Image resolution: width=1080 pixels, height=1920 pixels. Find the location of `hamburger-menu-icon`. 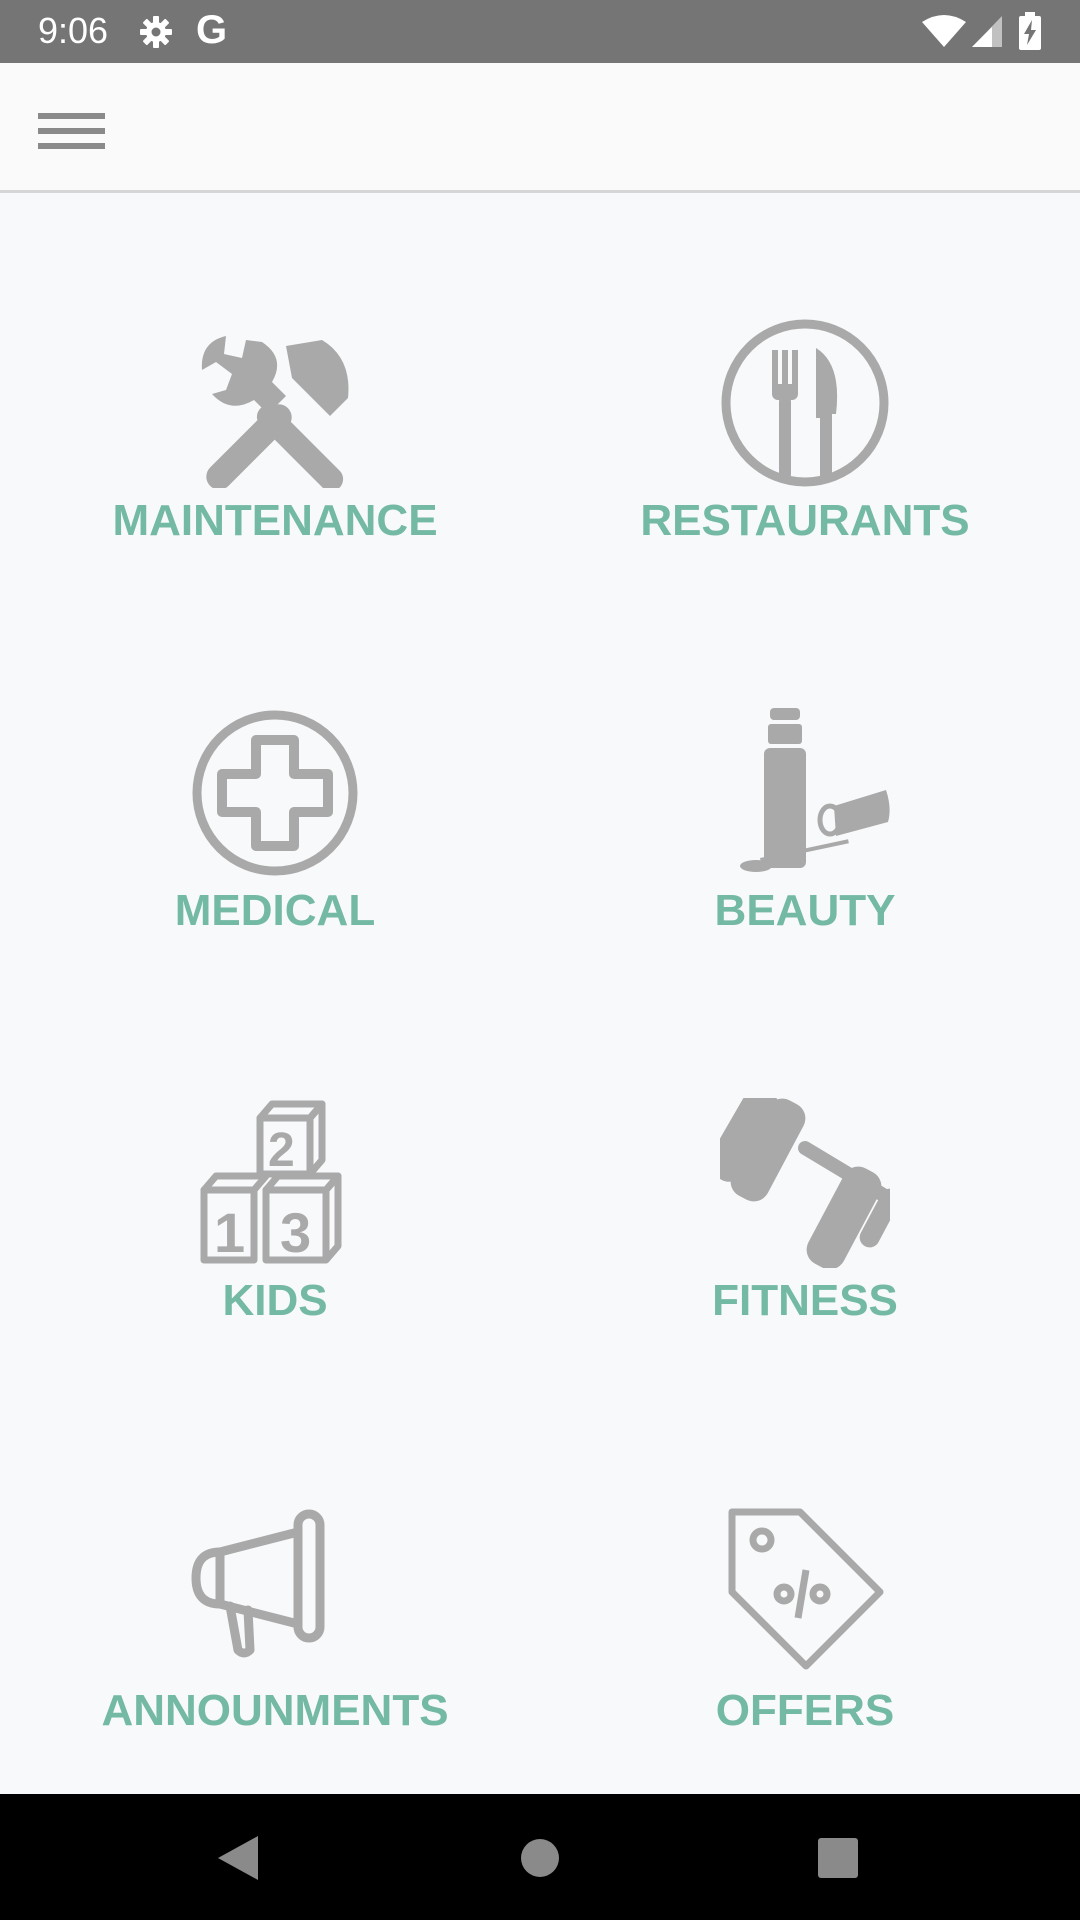

hamburger-menu-icon is located at coordinates (70, 131).